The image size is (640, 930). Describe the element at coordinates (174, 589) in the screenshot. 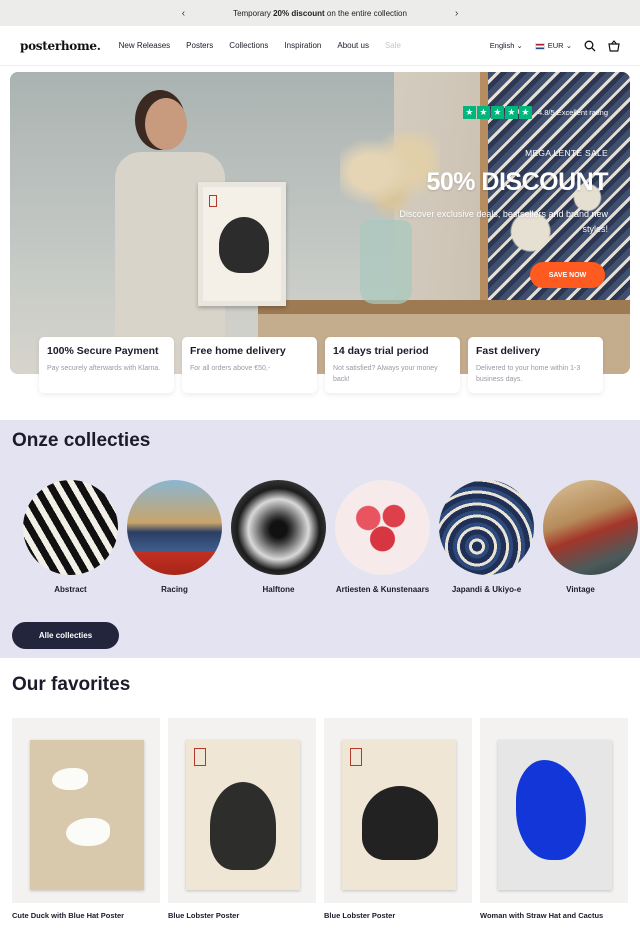

I see `collection-label: Racing` at that location.